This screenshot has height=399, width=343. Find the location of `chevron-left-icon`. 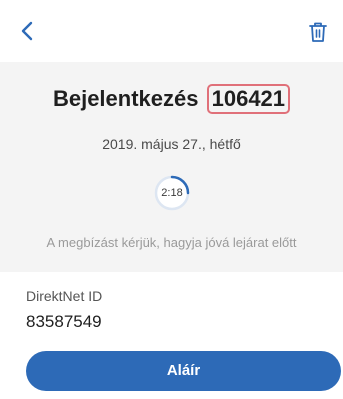

chevron-left-icon is located at coordinates (27, 31).